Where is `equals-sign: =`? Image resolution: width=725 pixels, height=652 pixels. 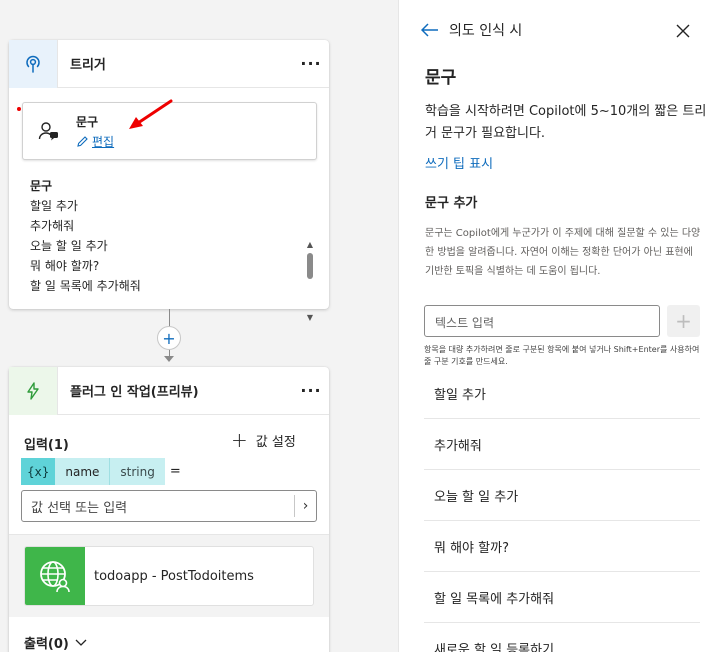
equals-sign: = is located at coordinates (175, 471).